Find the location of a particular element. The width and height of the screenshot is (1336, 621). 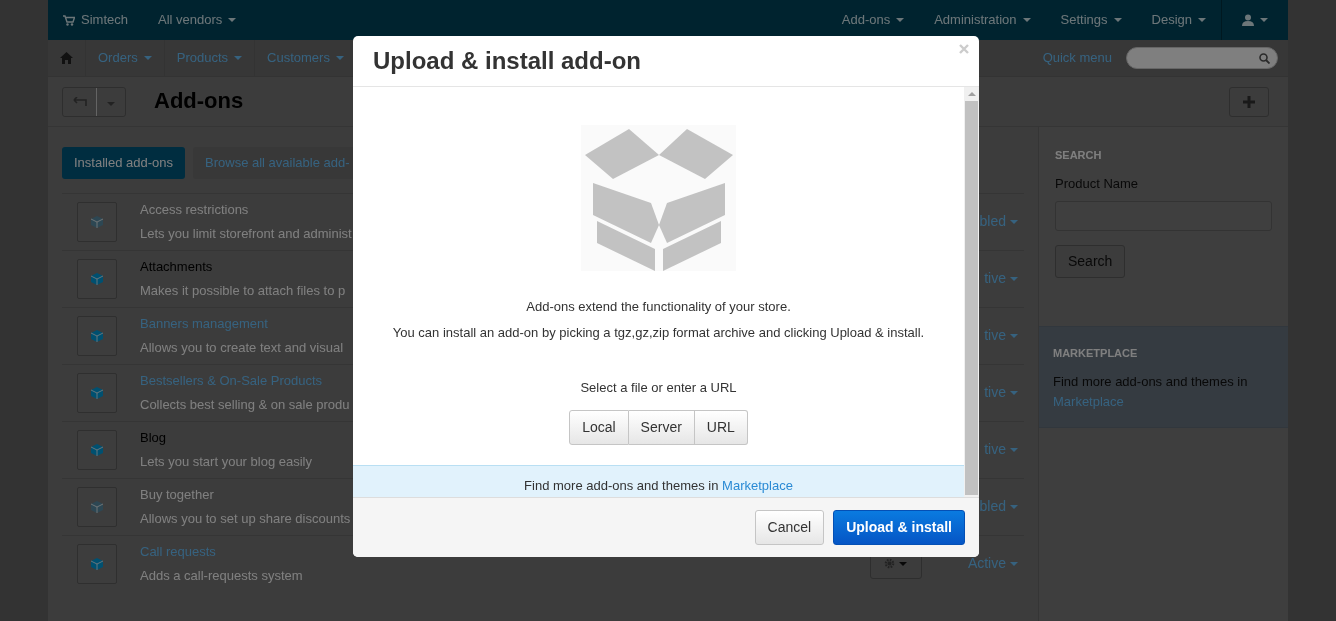

back-arrow-icon is located at coordinates (79, 102).